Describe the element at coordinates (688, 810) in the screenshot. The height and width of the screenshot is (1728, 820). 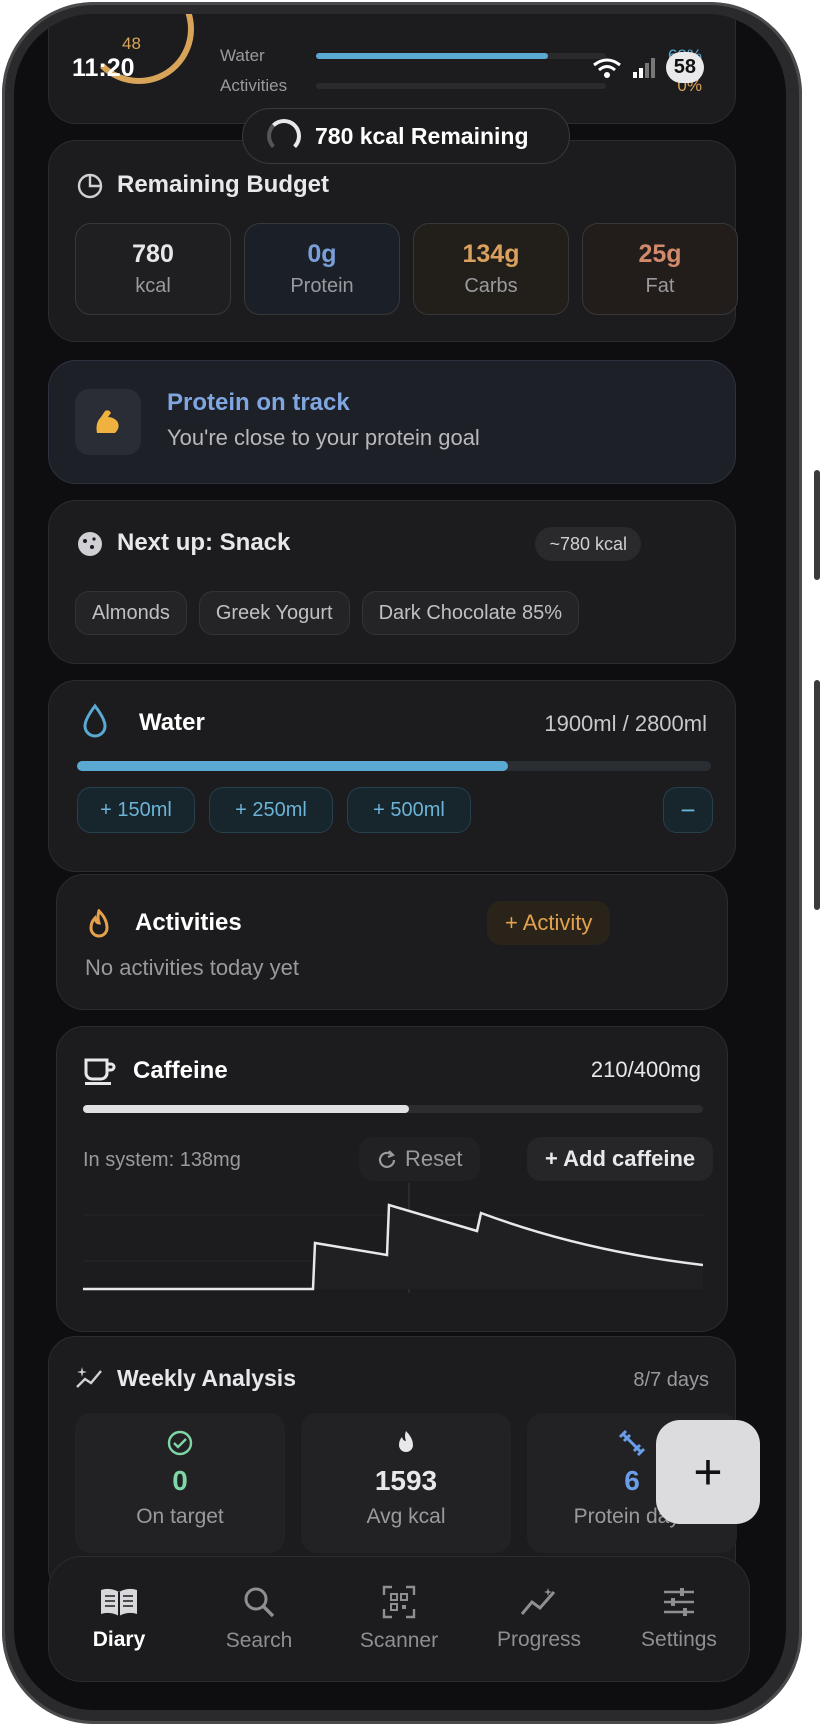
I see `remove-water-button: −` at that location.